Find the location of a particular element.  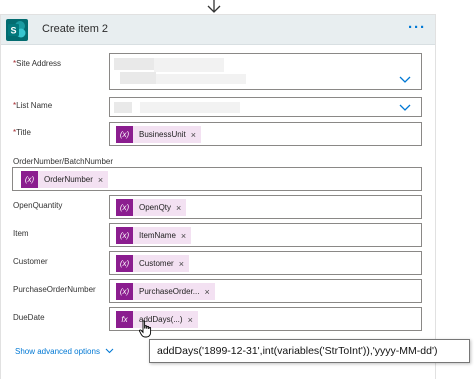

hand-cursor-icon is located at coordinates (145, 329).